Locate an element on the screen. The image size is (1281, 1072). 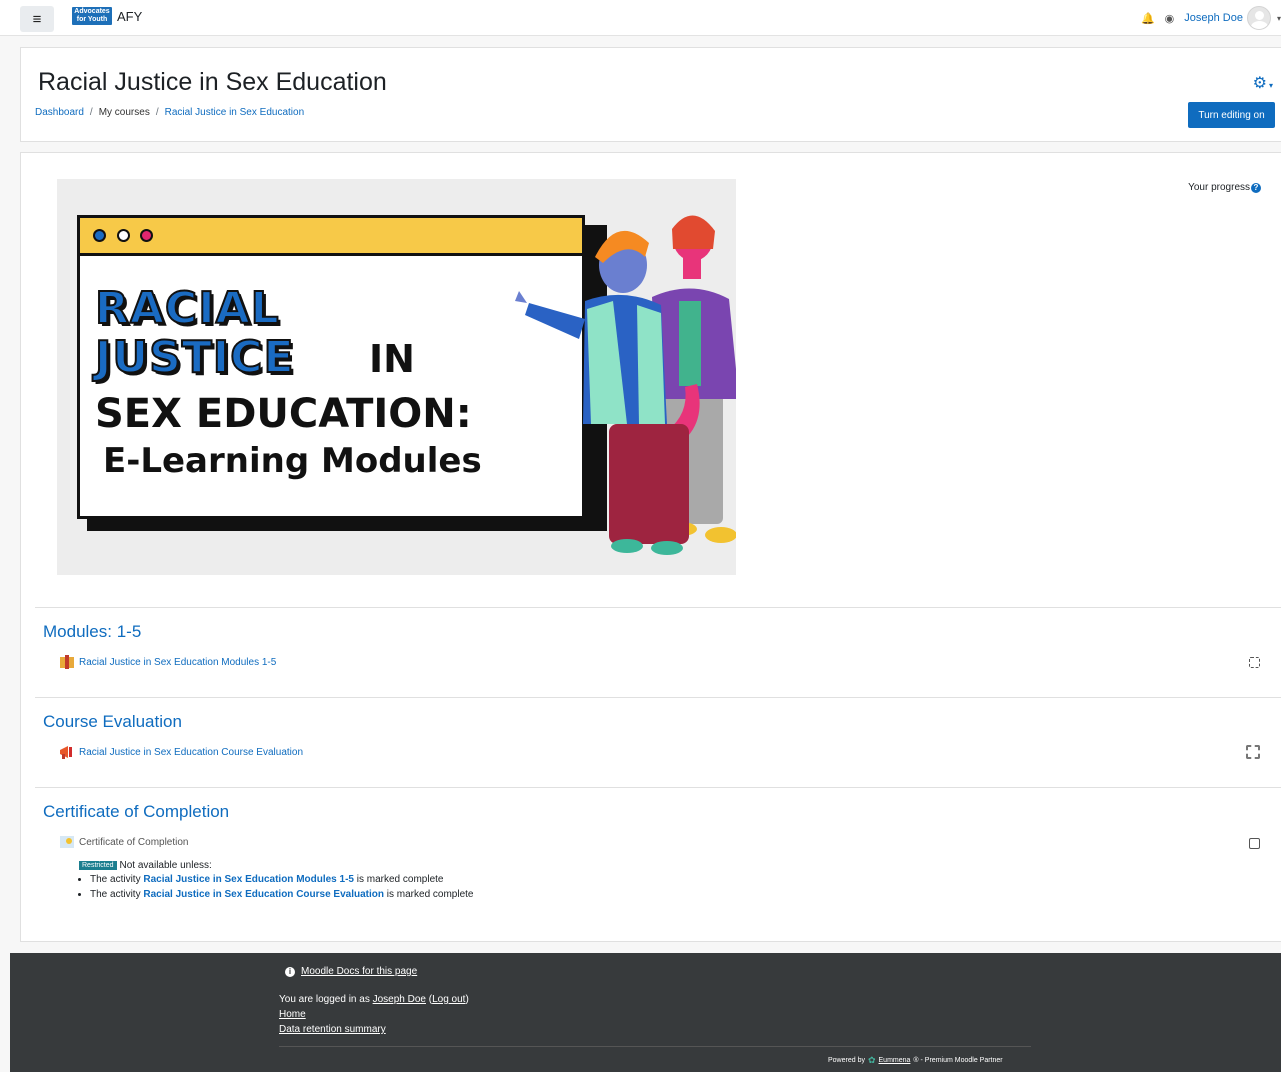
breadcrumb-dashboard: Dashboard is located at coordinates (59, 112).